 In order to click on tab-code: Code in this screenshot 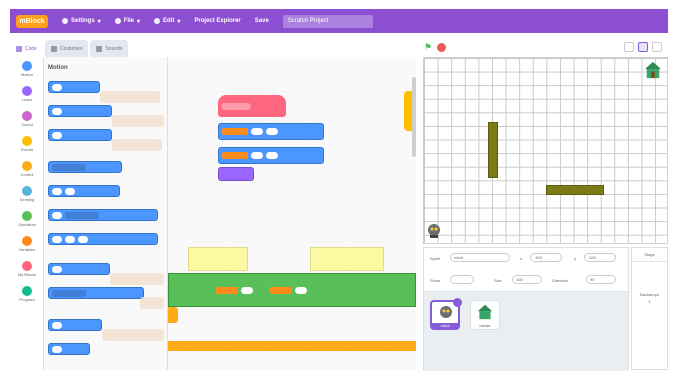, I will do `click(26, 48)`.